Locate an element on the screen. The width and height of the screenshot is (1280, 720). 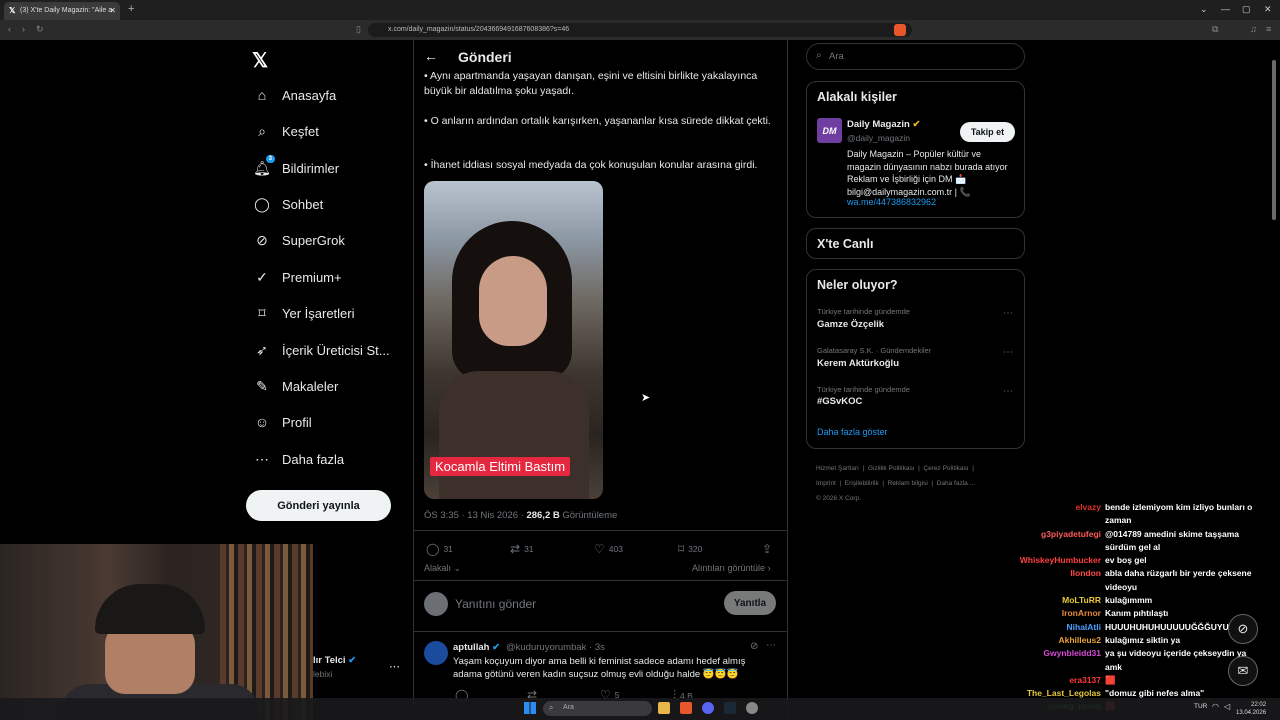
media-icon: ♫ is located at coordinates (1253, 29).